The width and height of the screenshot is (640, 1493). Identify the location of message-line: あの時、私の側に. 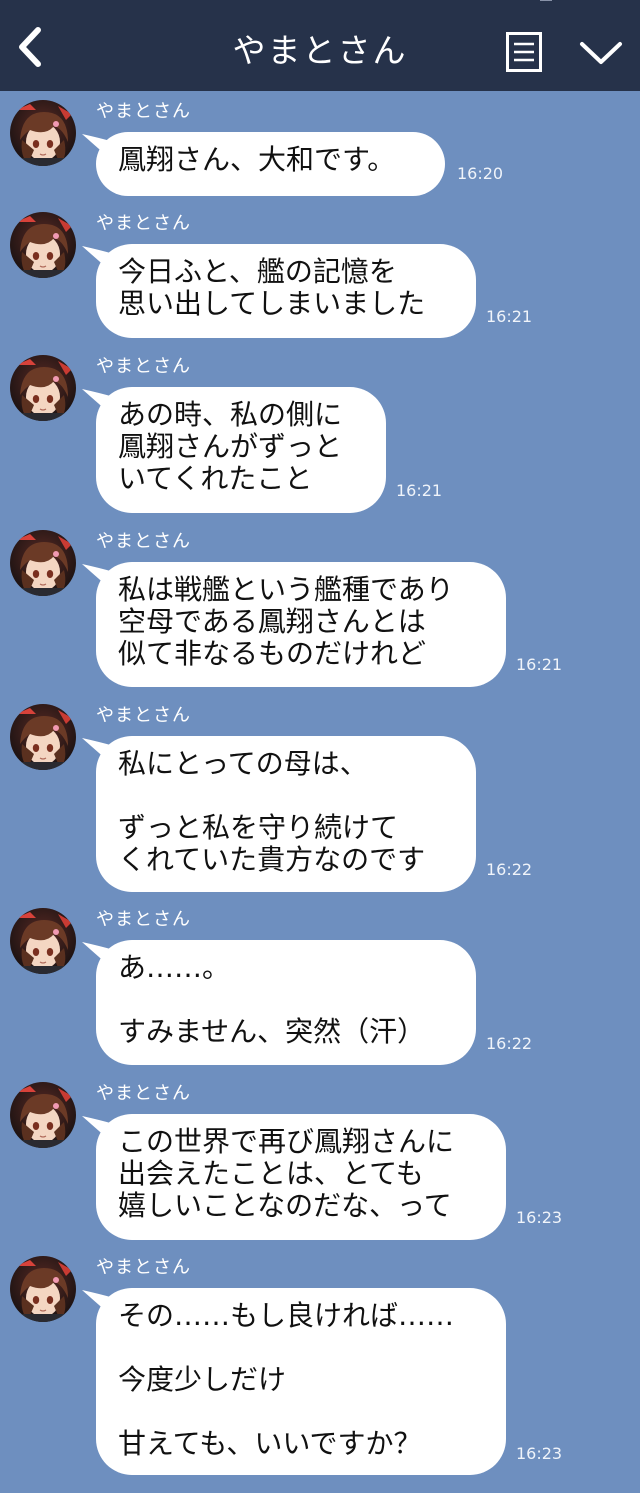
(230, 414).